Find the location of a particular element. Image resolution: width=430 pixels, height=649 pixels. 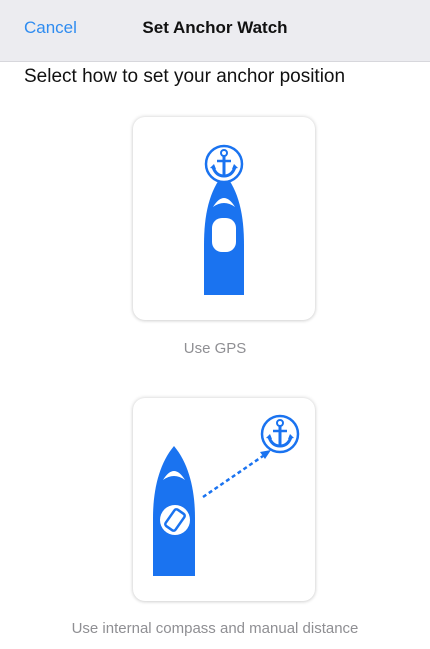

page-title: Set Anchor Watch is located at coordinates (215, 27).